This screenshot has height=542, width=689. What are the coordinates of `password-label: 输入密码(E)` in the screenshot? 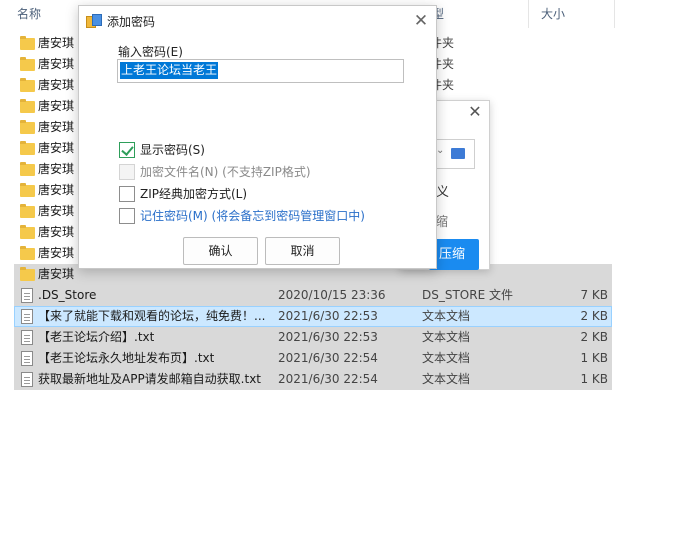 It's located at (150, 52).